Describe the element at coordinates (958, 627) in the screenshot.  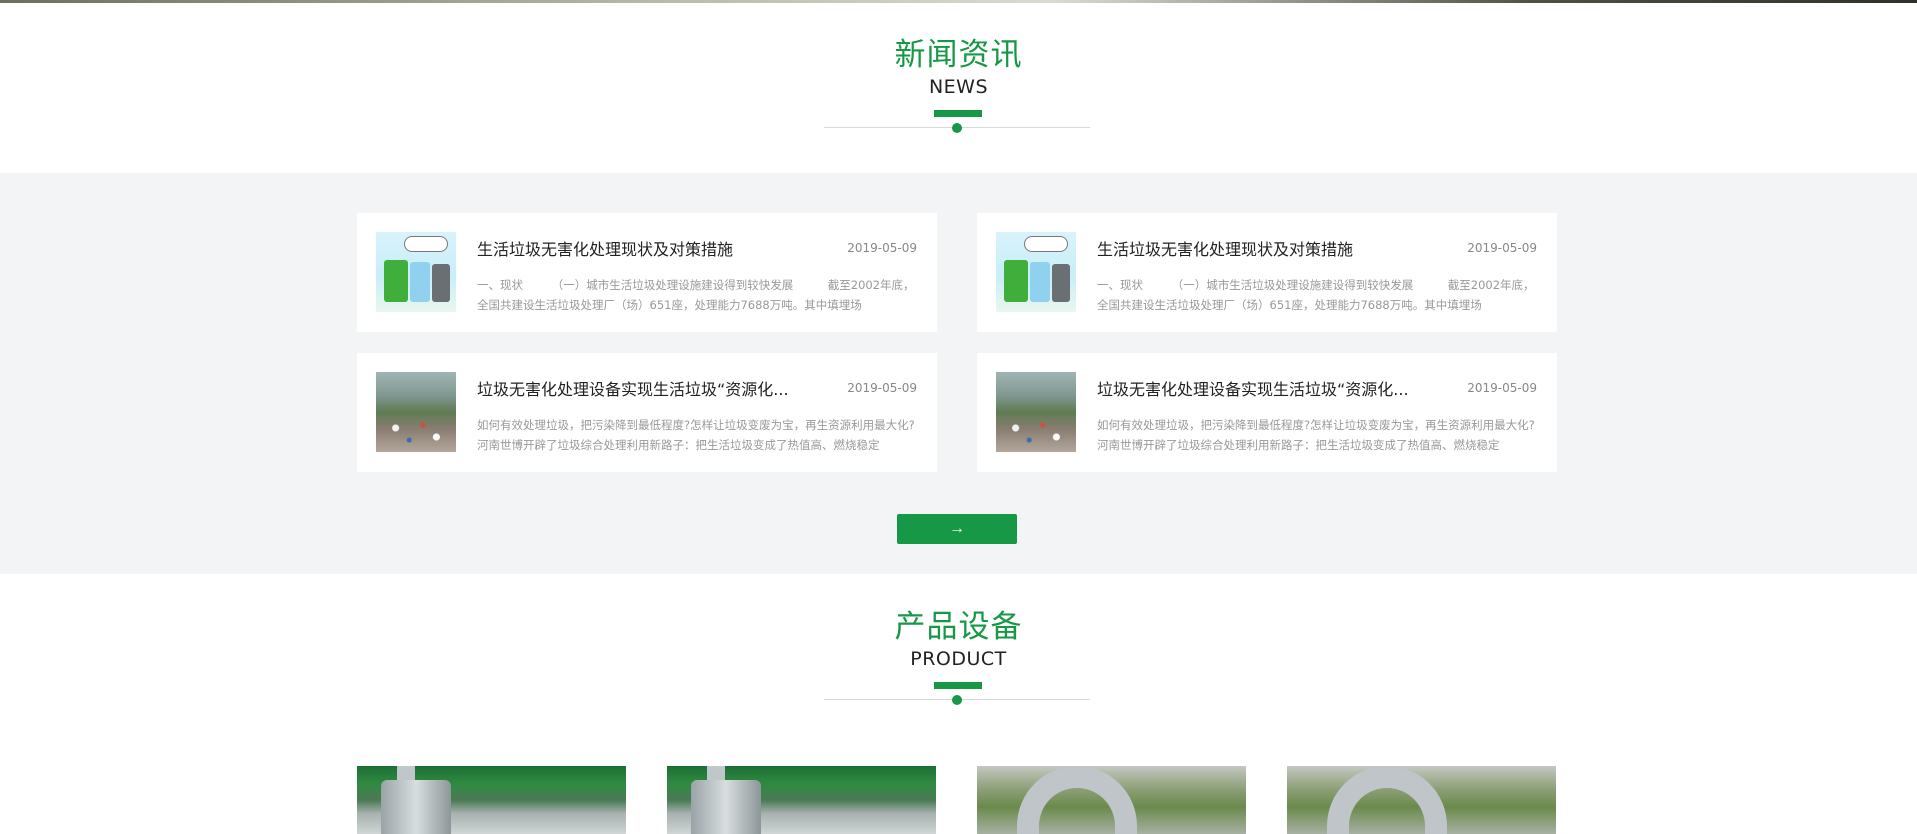
I see `product-title-cn: 产品设备` at that location.